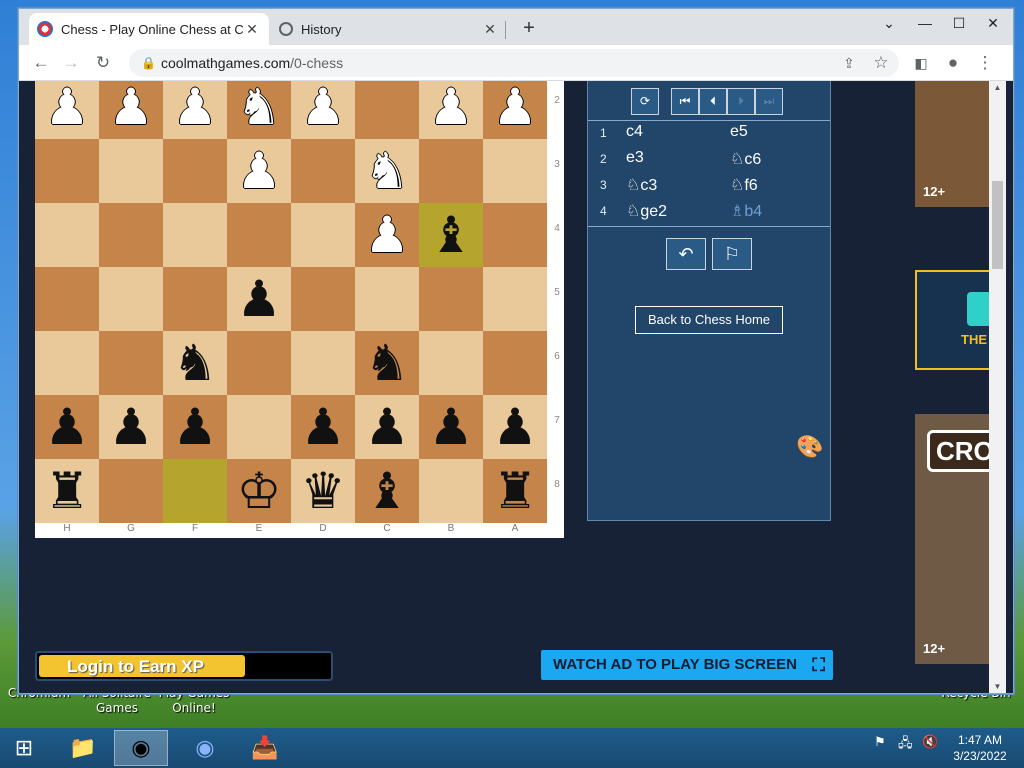  What do you see at coordinates (205, 748) in the screenshot?
I see `chromium-taskbar-icon: ◉` at bounding box center [205, 748].